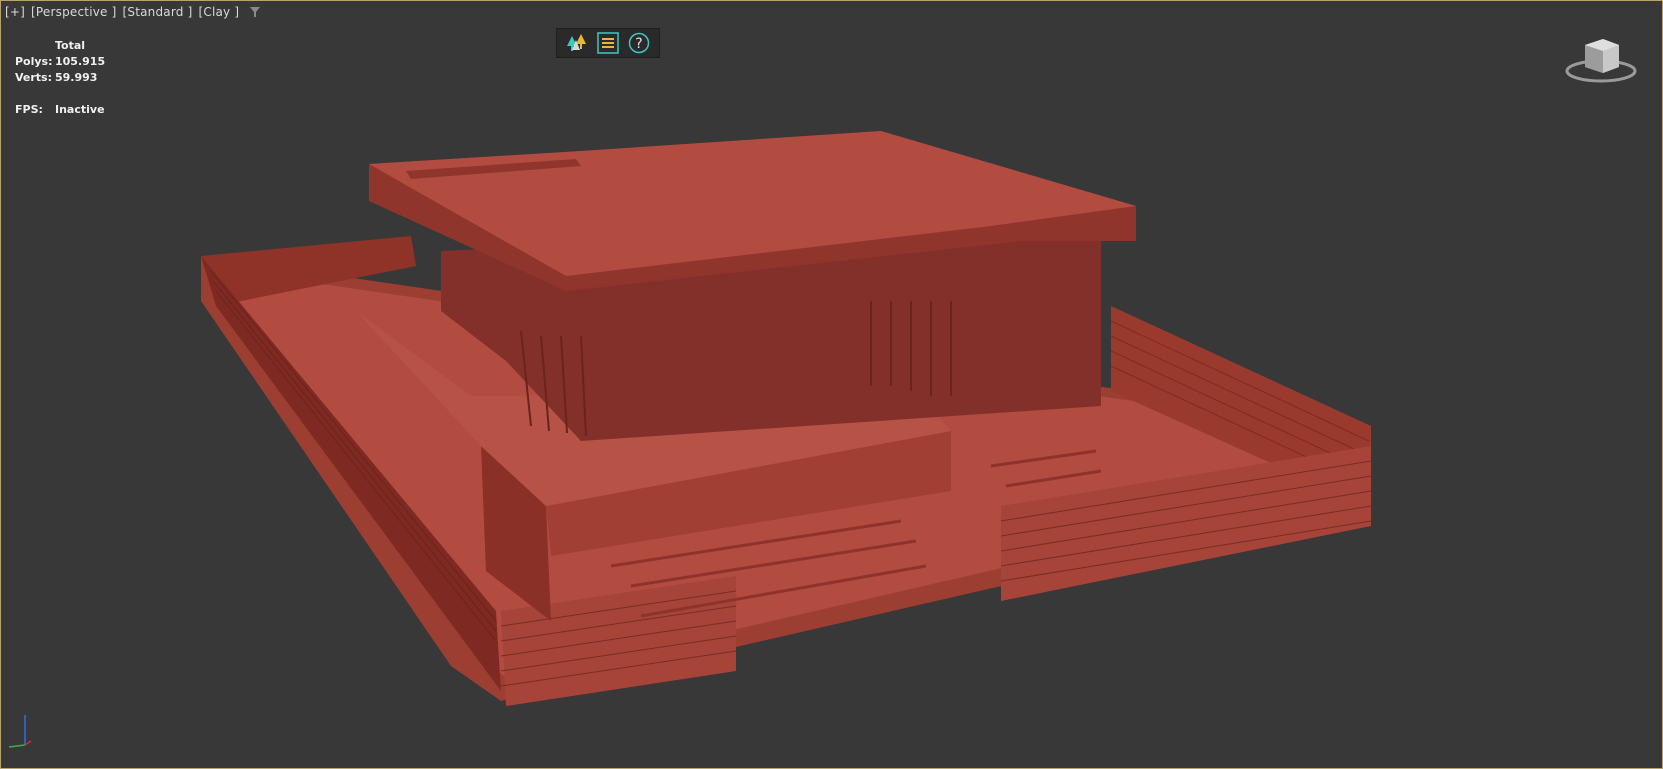 The width and height of the screenshot is (1663, 769). I want to click on help-button: ?, so click(639, 43).